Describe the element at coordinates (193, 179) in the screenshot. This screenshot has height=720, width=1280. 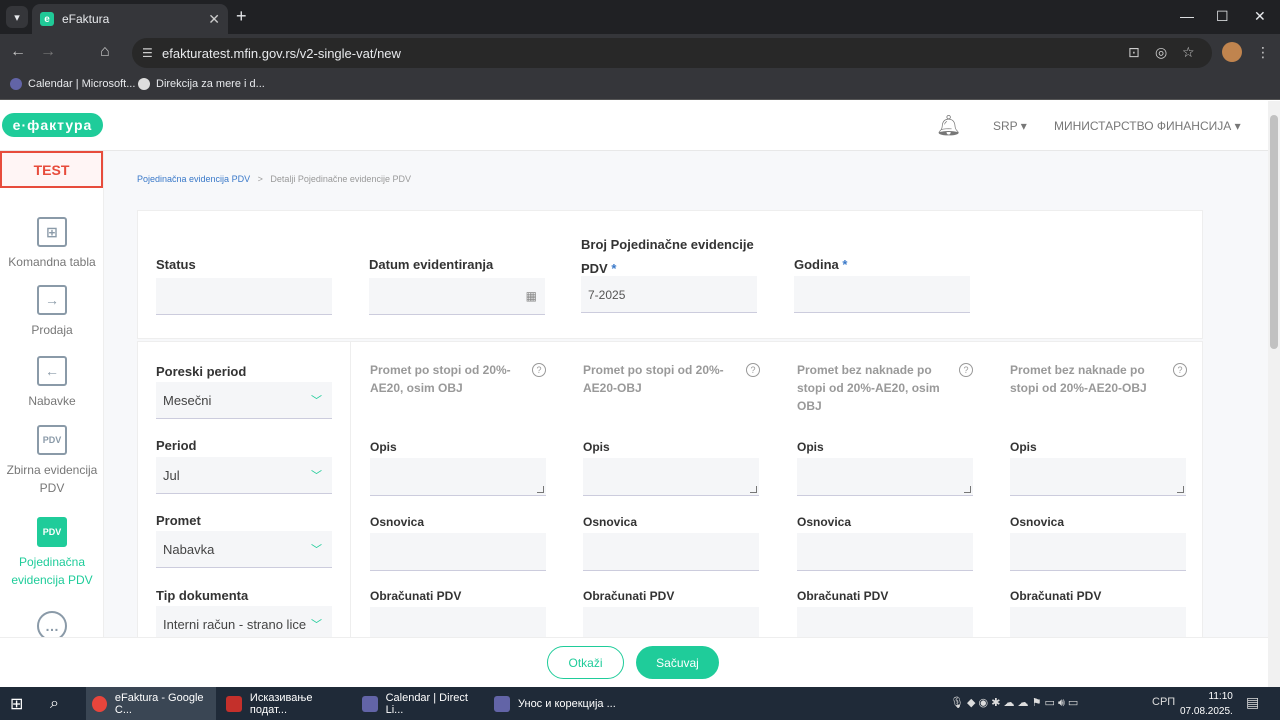
I see `breadcrumb-parent-link: Pojedinačna evidencija PDV` at that location.